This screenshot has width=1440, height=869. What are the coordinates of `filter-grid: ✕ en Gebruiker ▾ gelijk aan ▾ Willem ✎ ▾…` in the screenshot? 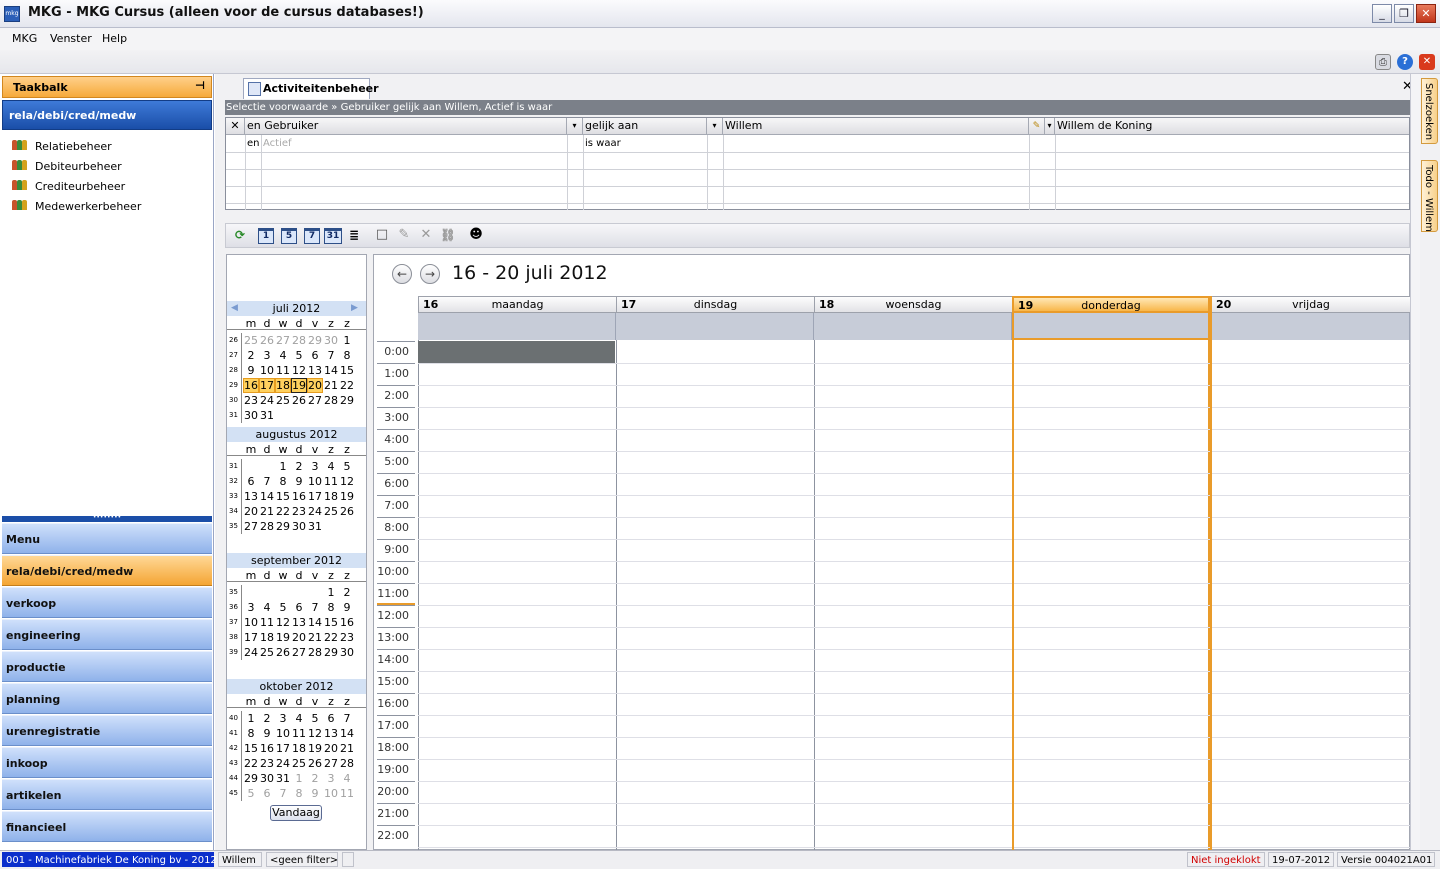 It's located at (817, 163).